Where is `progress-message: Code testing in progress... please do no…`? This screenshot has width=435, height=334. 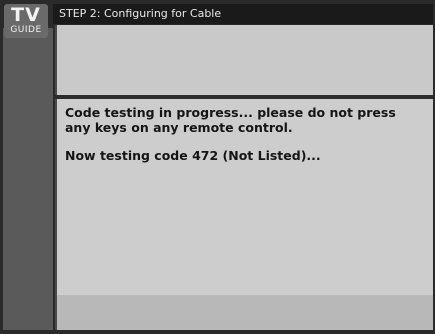
progress-message: Code testing in progress... please do no… is located at coordinates (230, 120).